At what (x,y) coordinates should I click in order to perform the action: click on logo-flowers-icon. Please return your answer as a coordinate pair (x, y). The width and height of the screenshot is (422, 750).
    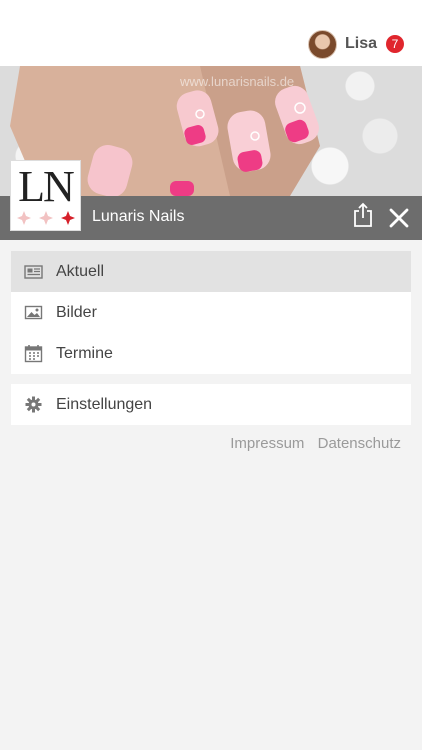
    Looking at the image, I should click on (46, 218).